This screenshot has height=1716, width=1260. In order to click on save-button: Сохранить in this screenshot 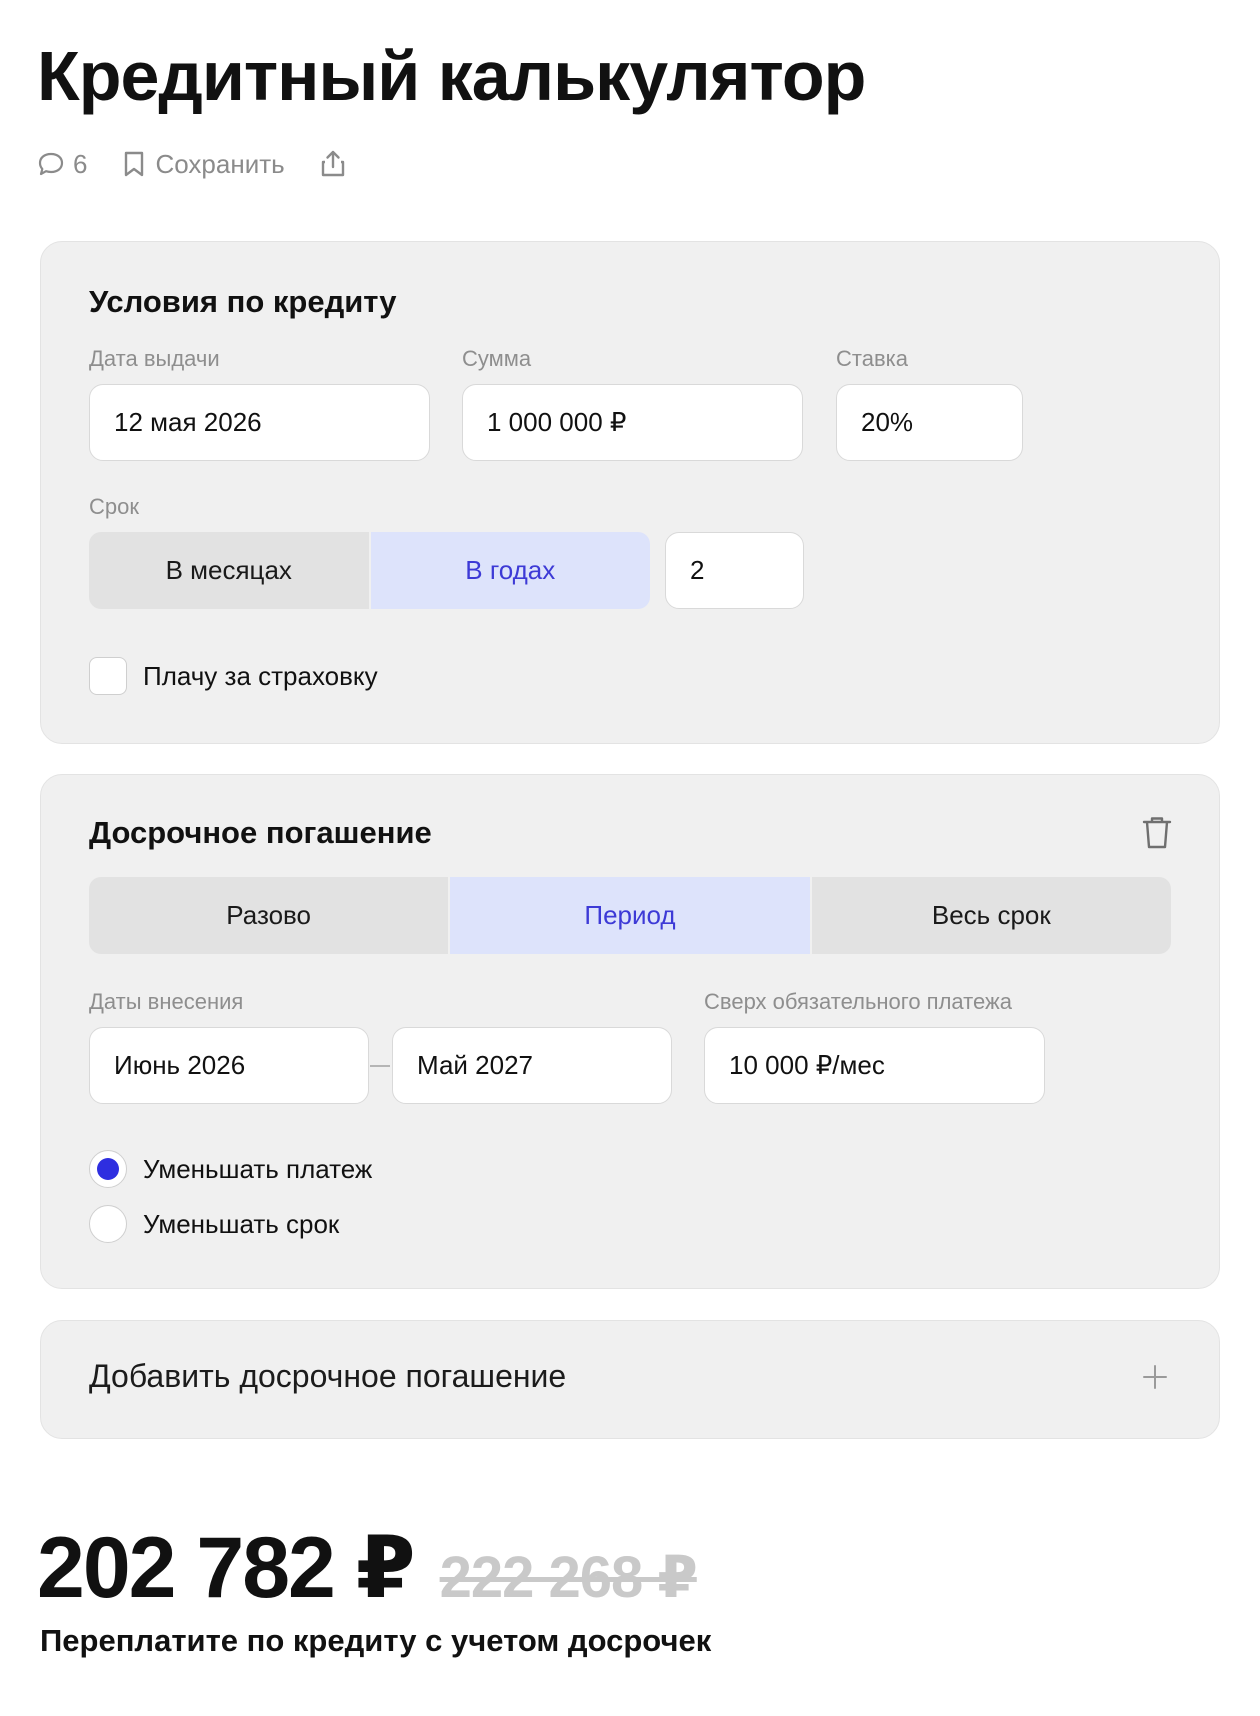, I will do `click(203, 164)`.